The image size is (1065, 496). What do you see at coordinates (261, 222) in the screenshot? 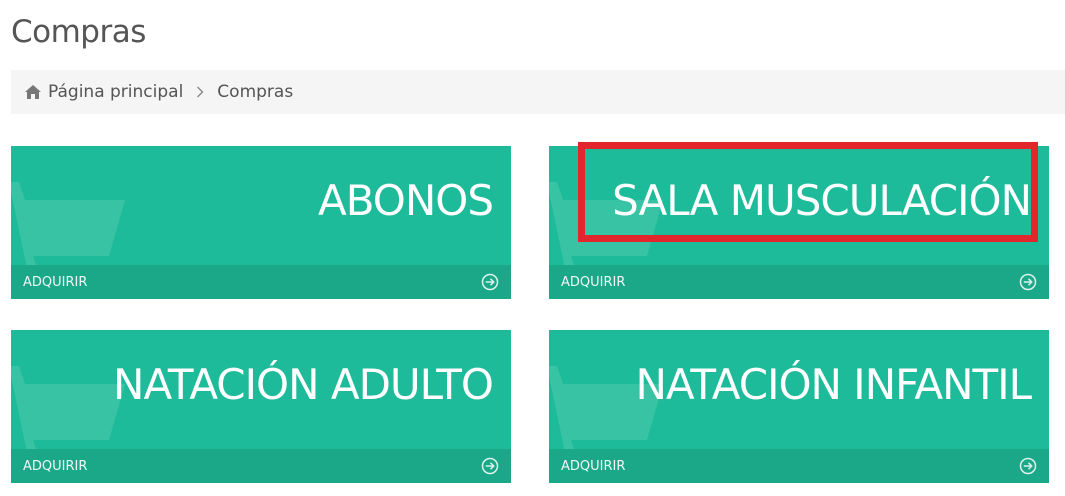
I see `tile-abonos: ABONOS ADQUIRIR` at bounding box center [261, 222].